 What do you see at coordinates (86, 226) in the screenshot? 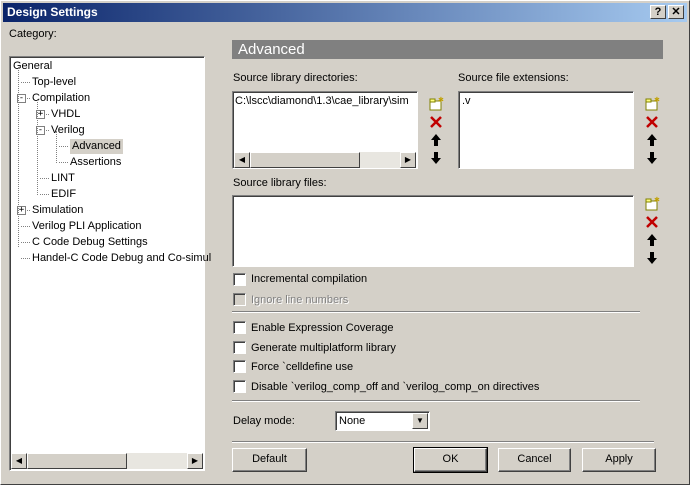
I see `tree-item-verilog-pli-application: Verilog PLI Application` at bounding box center [86, 226].